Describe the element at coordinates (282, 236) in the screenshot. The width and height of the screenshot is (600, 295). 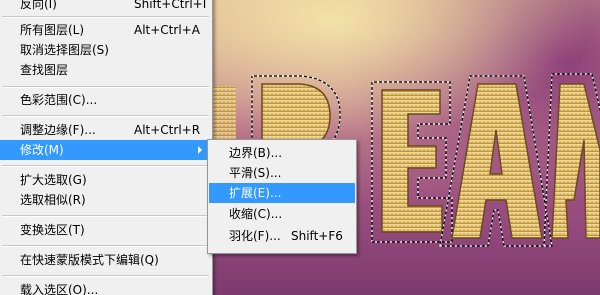
I see `submenu-item-feather: 羽化(F)... Shift+F6` at that location.